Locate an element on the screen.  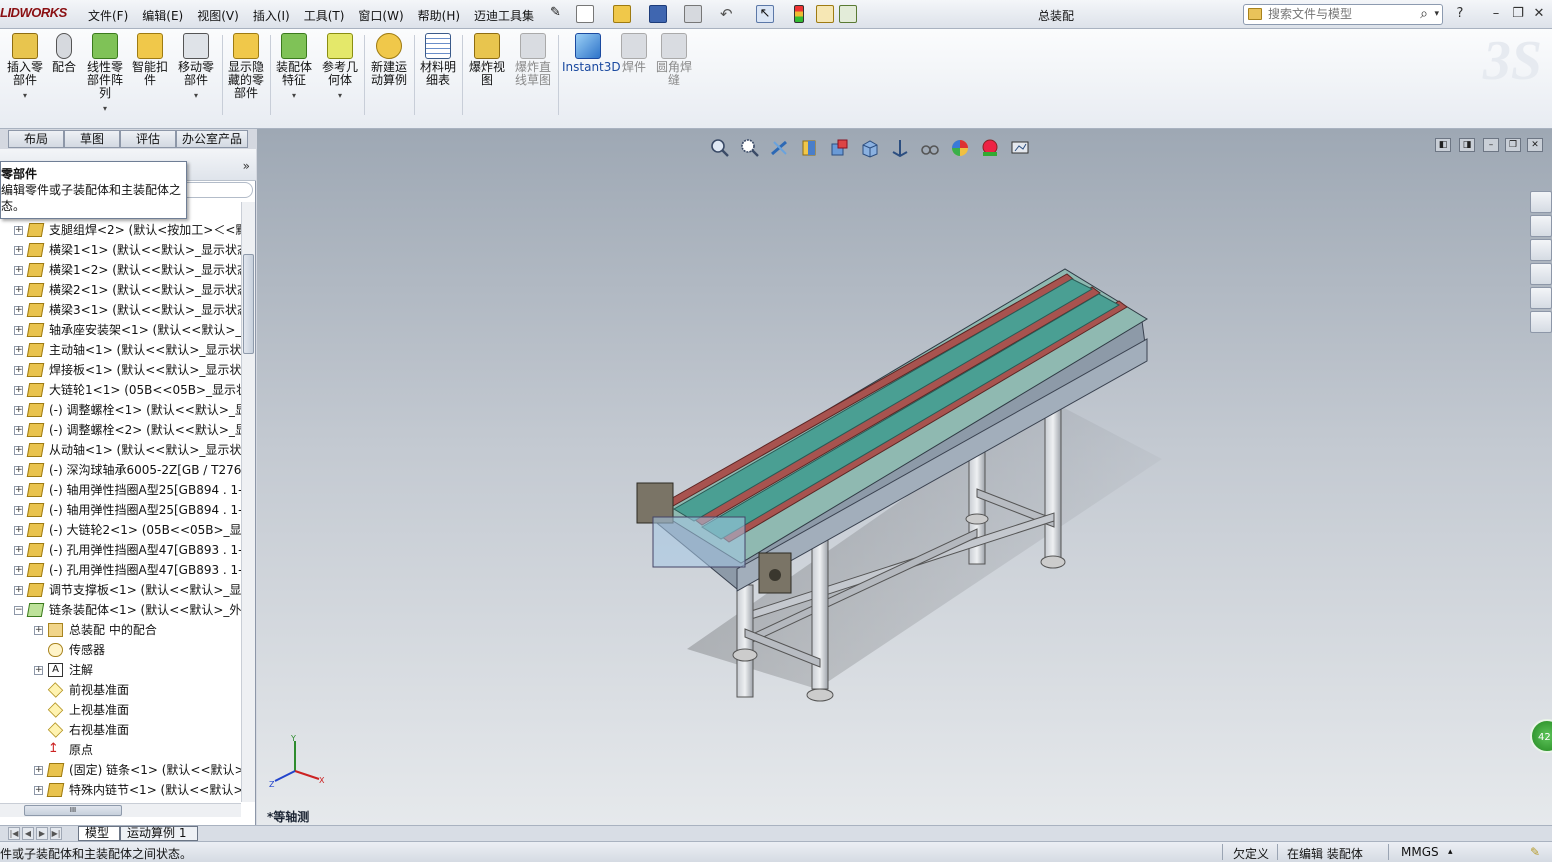
mate-button: 配合 is located at coordinates (64, 53).